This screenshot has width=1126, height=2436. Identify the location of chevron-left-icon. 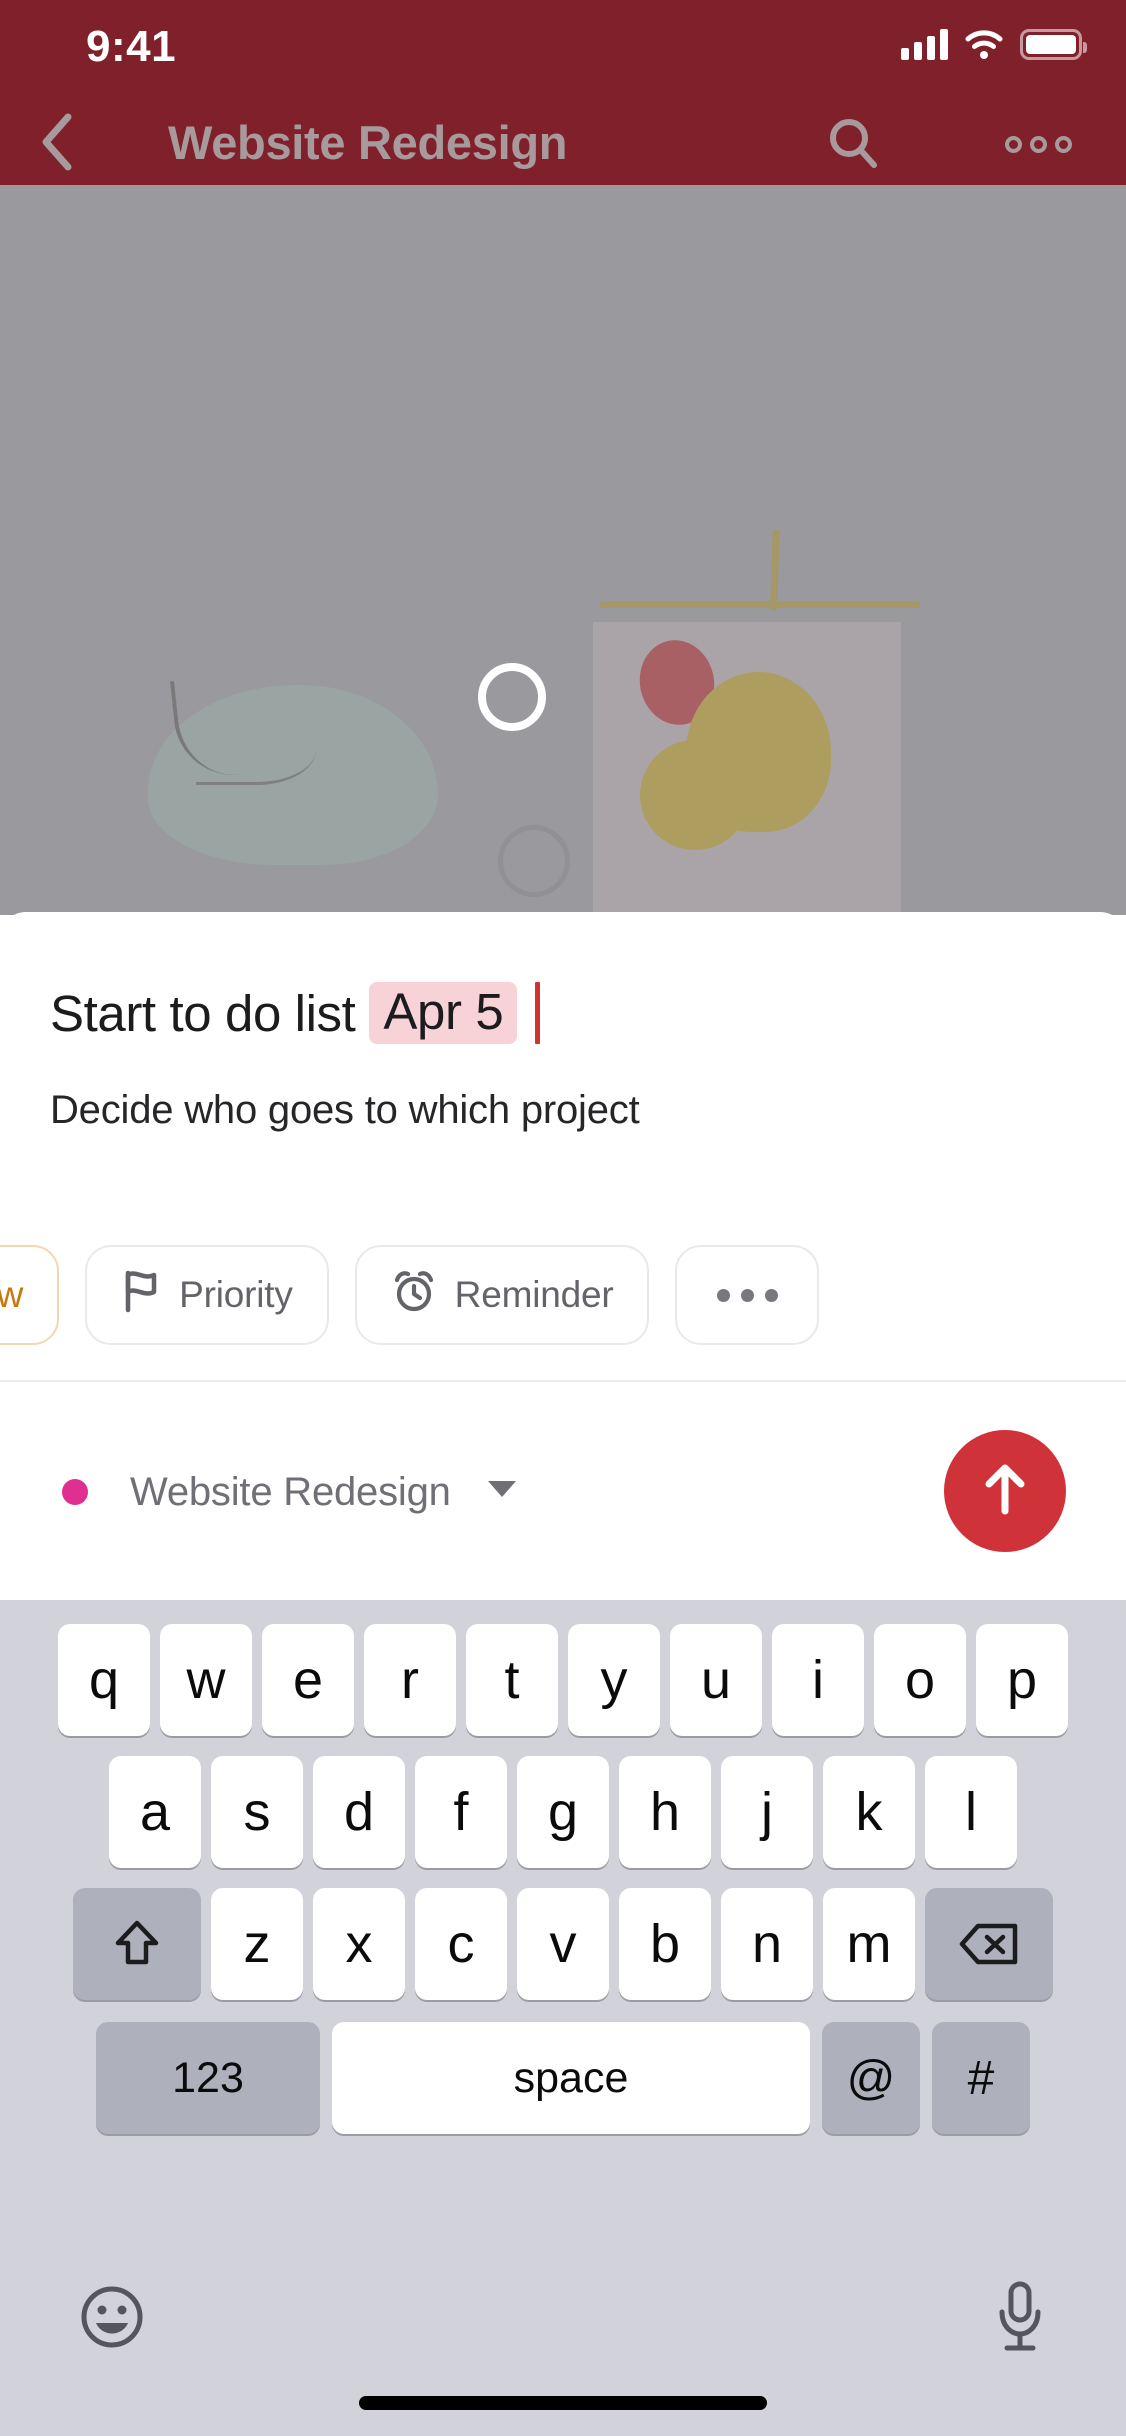
(58, 142).